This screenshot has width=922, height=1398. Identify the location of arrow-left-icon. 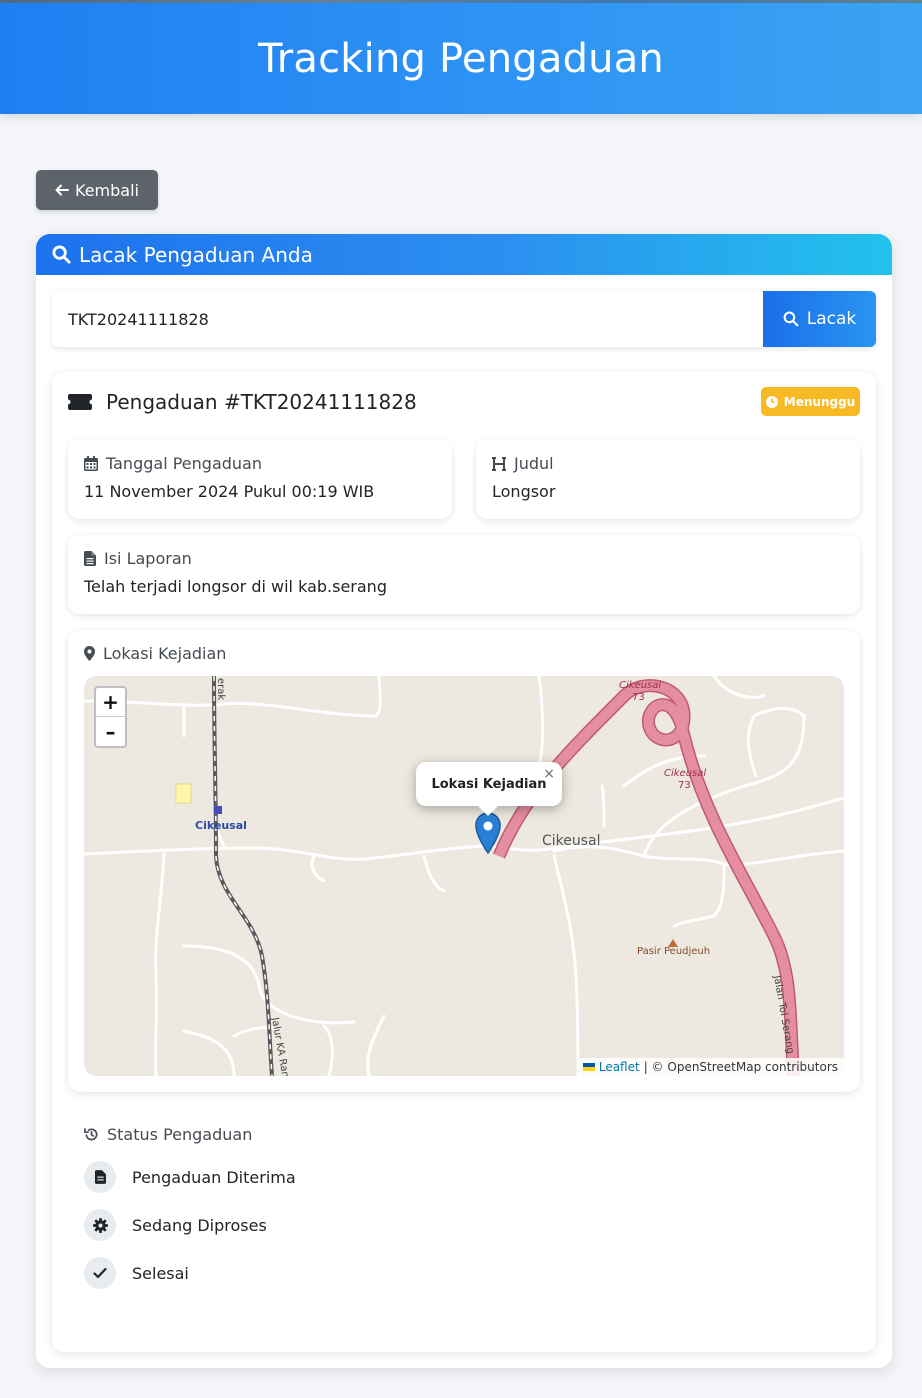
(62, 190).